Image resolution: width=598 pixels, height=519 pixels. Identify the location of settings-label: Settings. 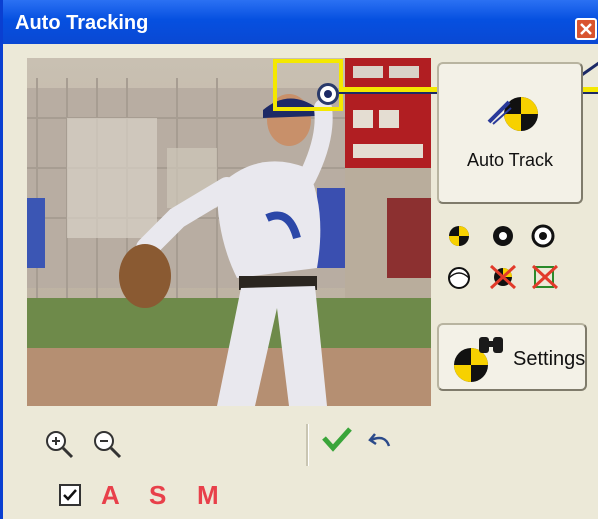
(549, 359).